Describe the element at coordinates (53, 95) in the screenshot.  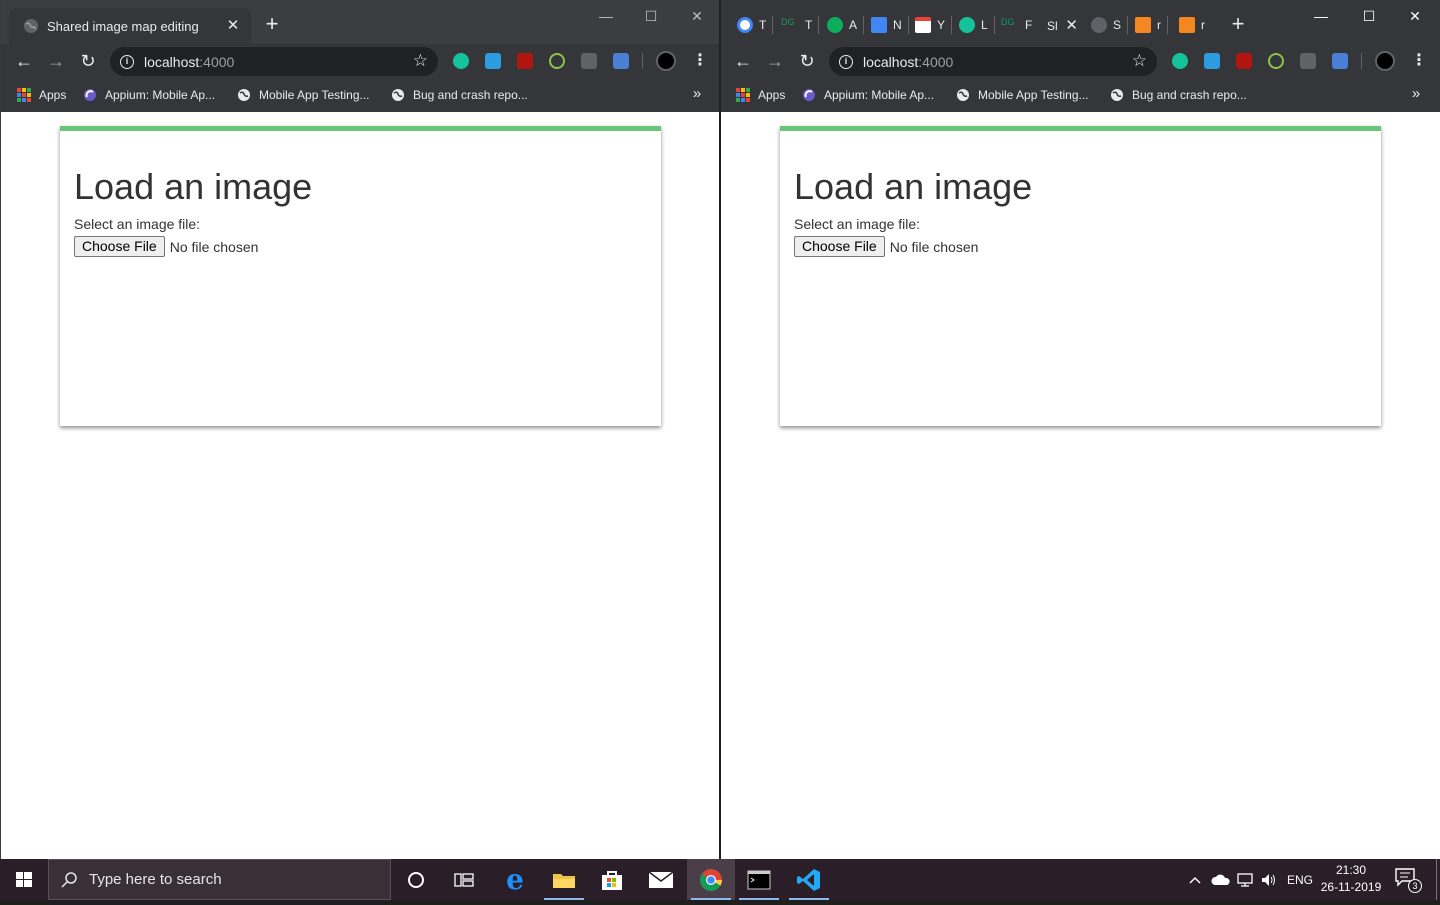
I see `bookmark-label: Apps` at that location.